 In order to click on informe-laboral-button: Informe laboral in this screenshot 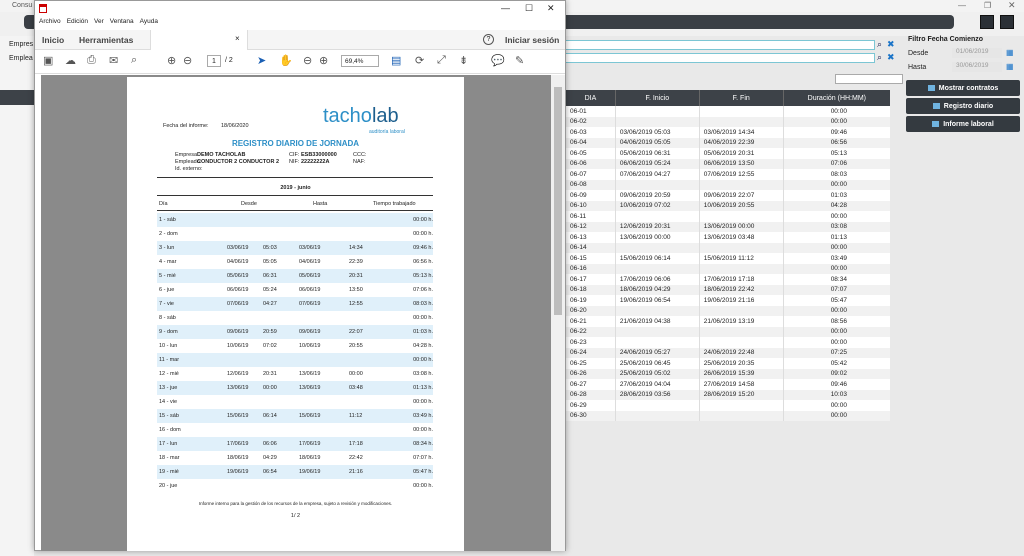, I will do `click(963, 124)`.